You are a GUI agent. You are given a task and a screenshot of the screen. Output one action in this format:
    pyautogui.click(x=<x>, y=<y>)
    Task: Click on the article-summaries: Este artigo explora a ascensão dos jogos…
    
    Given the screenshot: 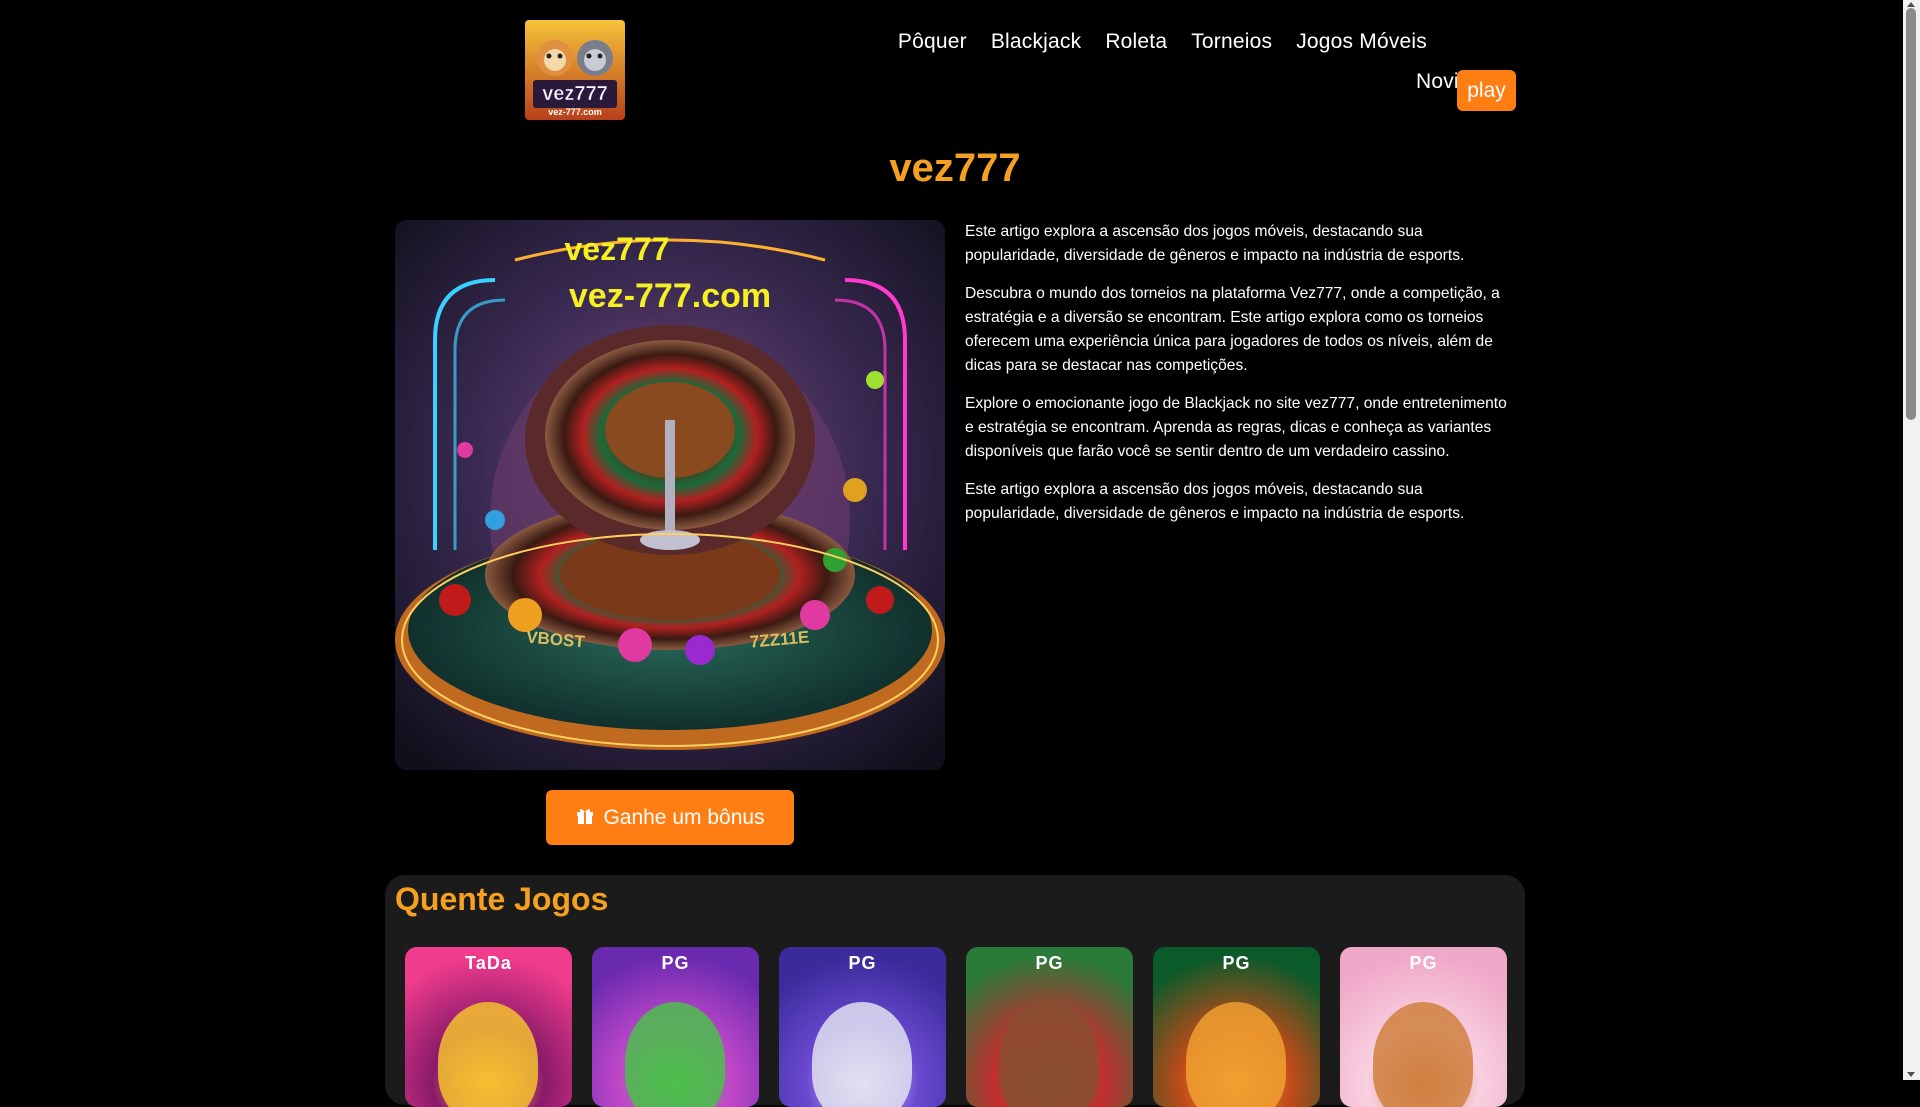 What is the action you would take?
    pyautogui.click(x=1240, y=380)
    